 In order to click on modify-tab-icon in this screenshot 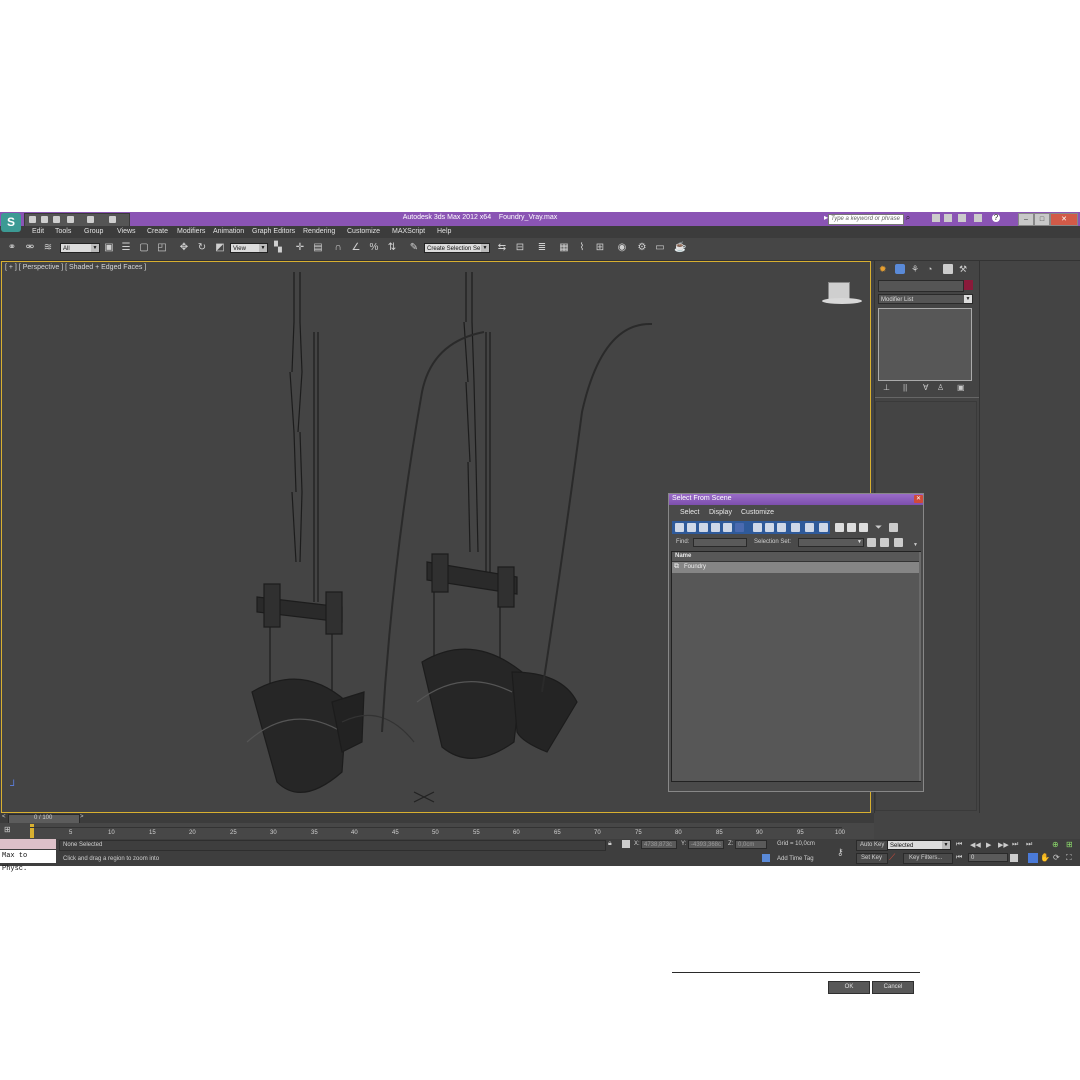, I will do `click(900, 269)`.